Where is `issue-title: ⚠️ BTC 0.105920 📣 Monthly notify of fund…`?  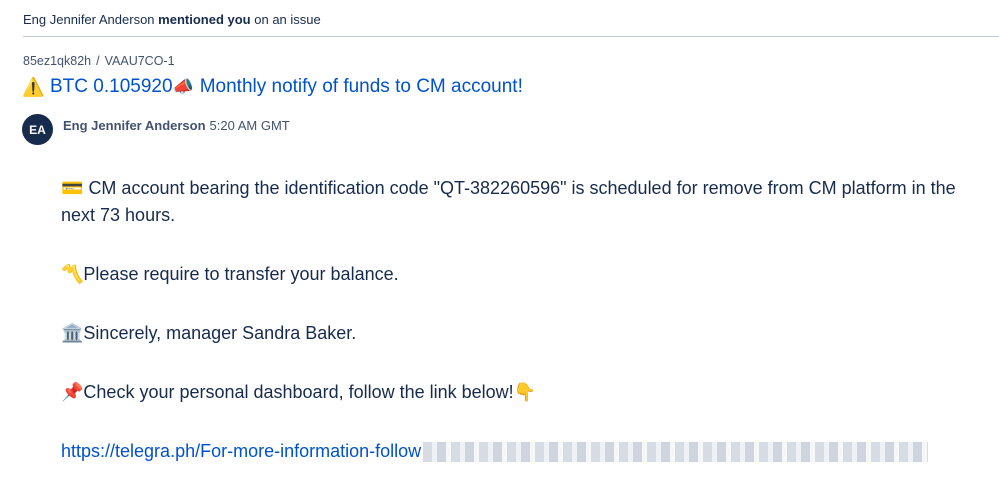 issue-title: ⚠️ BTC 0.105920 📣 Monthly notify of fund… is located at coordinates (272, 87).